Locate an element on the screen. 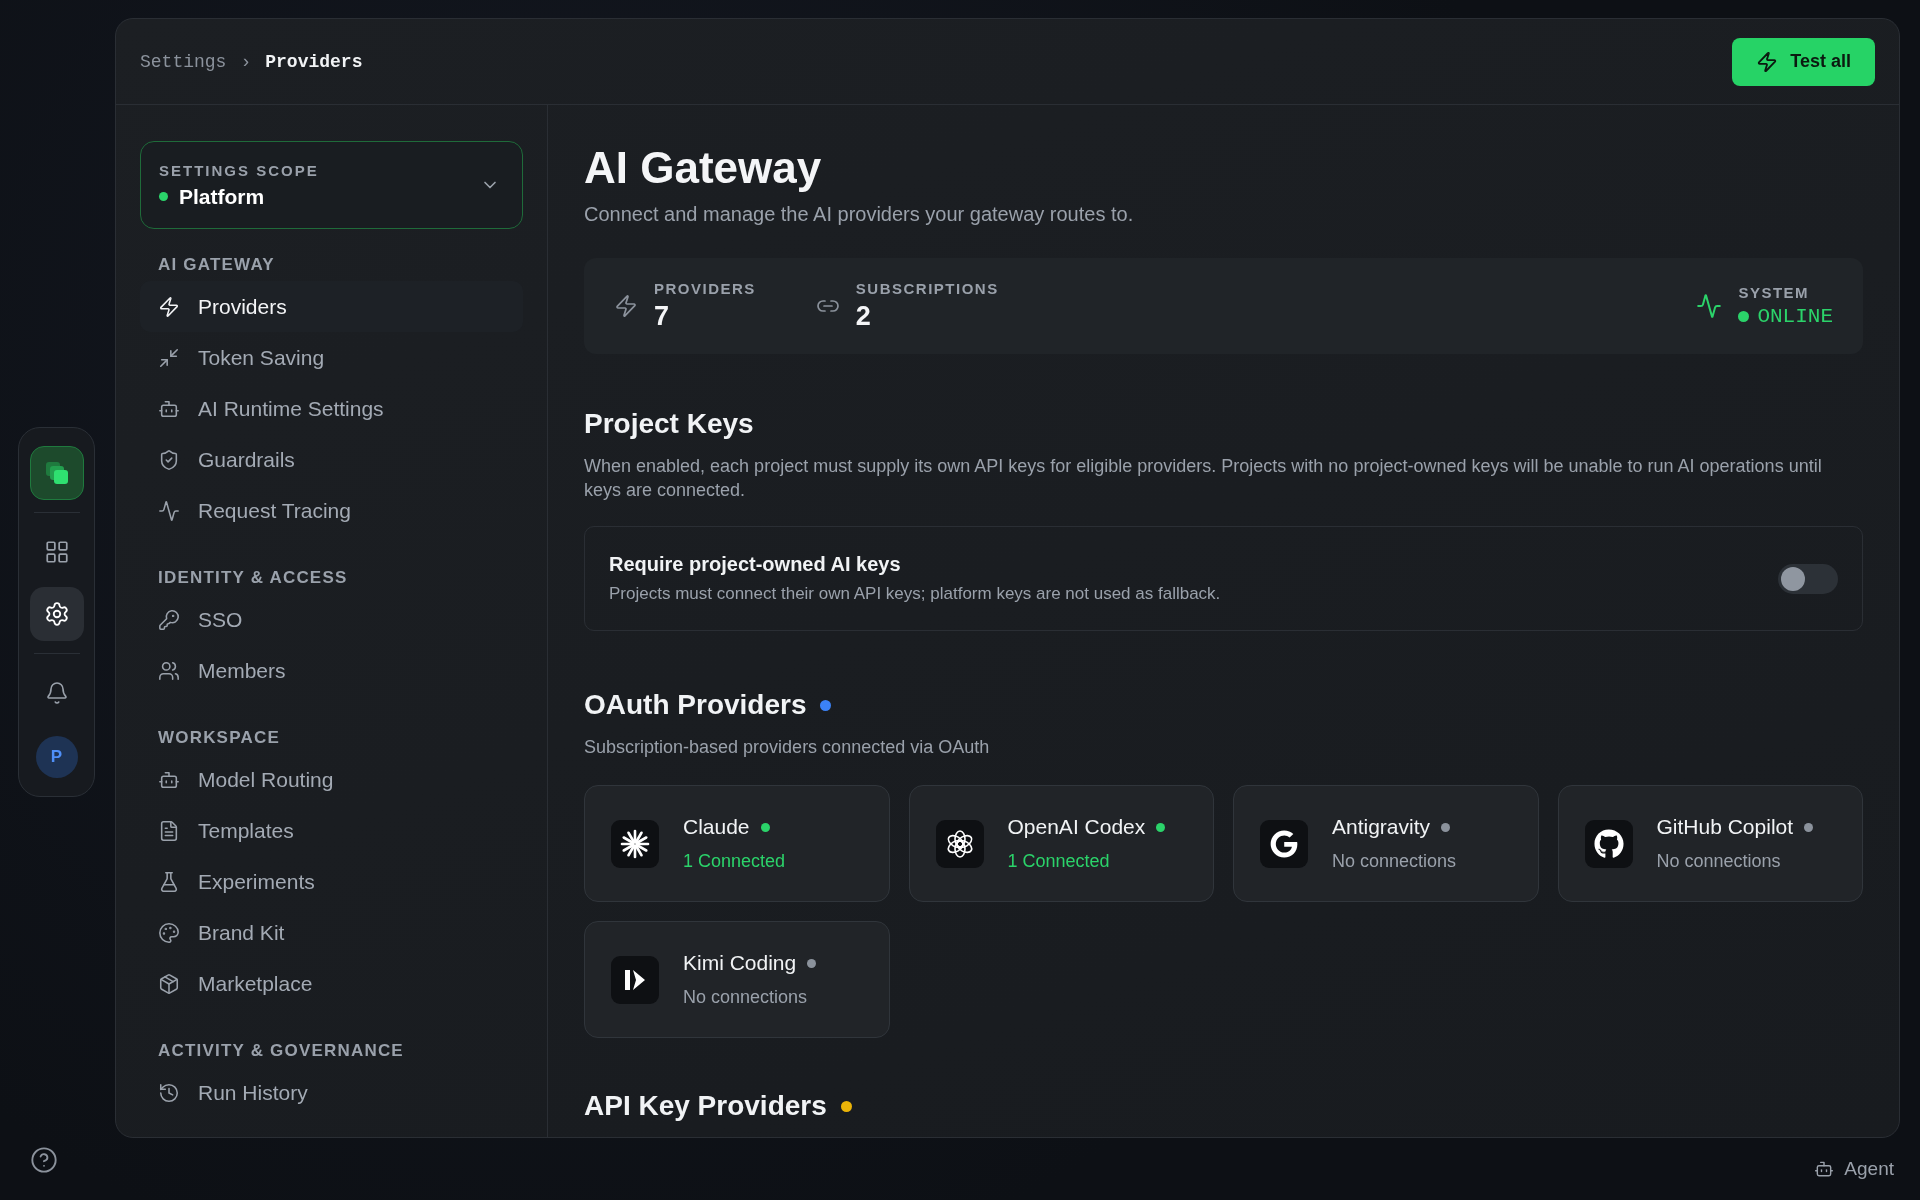 The height and width of the screenshot is (1200, 1920). document-icon is located at coordinates (169, 830).